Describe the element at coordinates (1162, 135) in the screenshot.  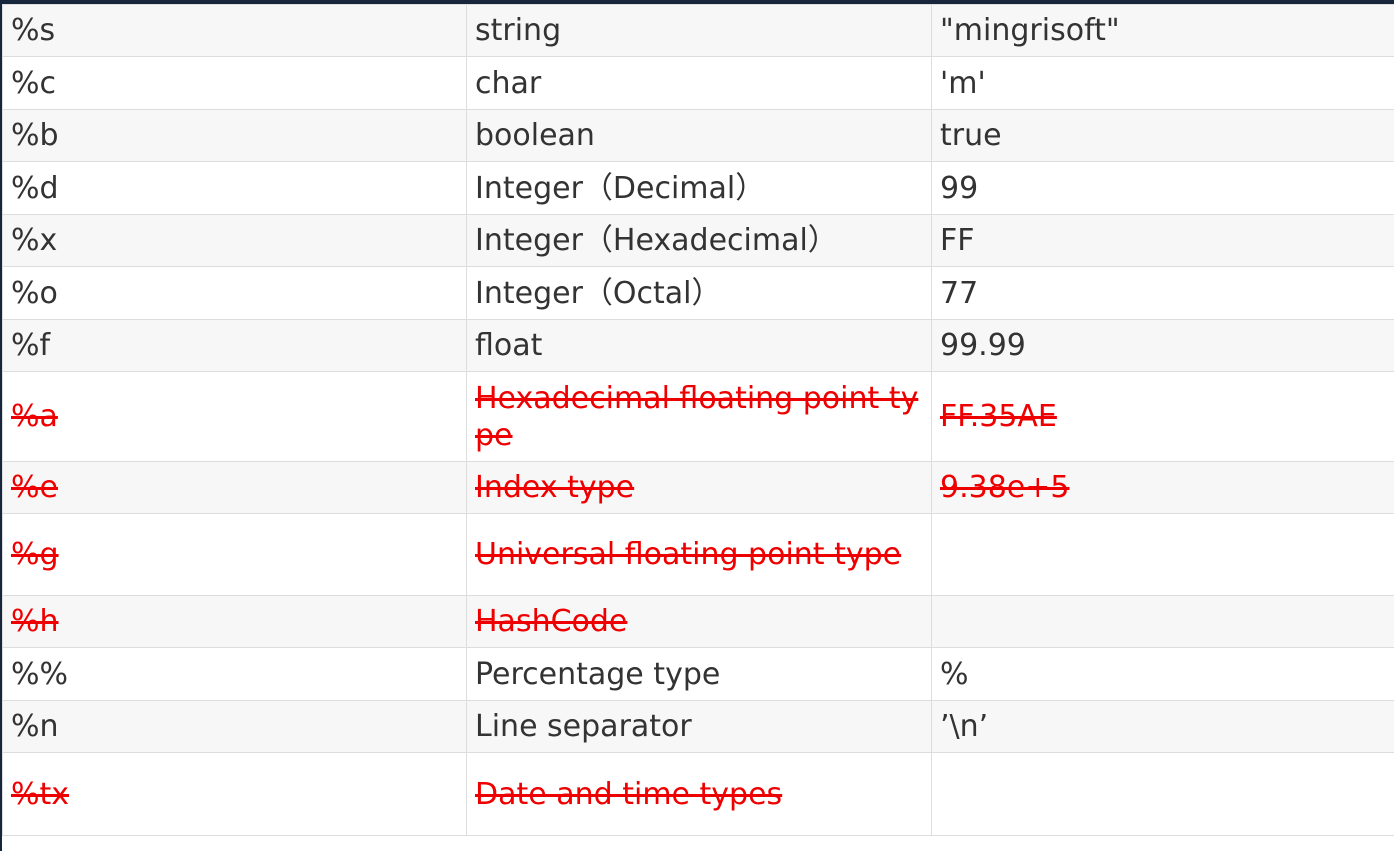
I see `example-cell: true` at that location.